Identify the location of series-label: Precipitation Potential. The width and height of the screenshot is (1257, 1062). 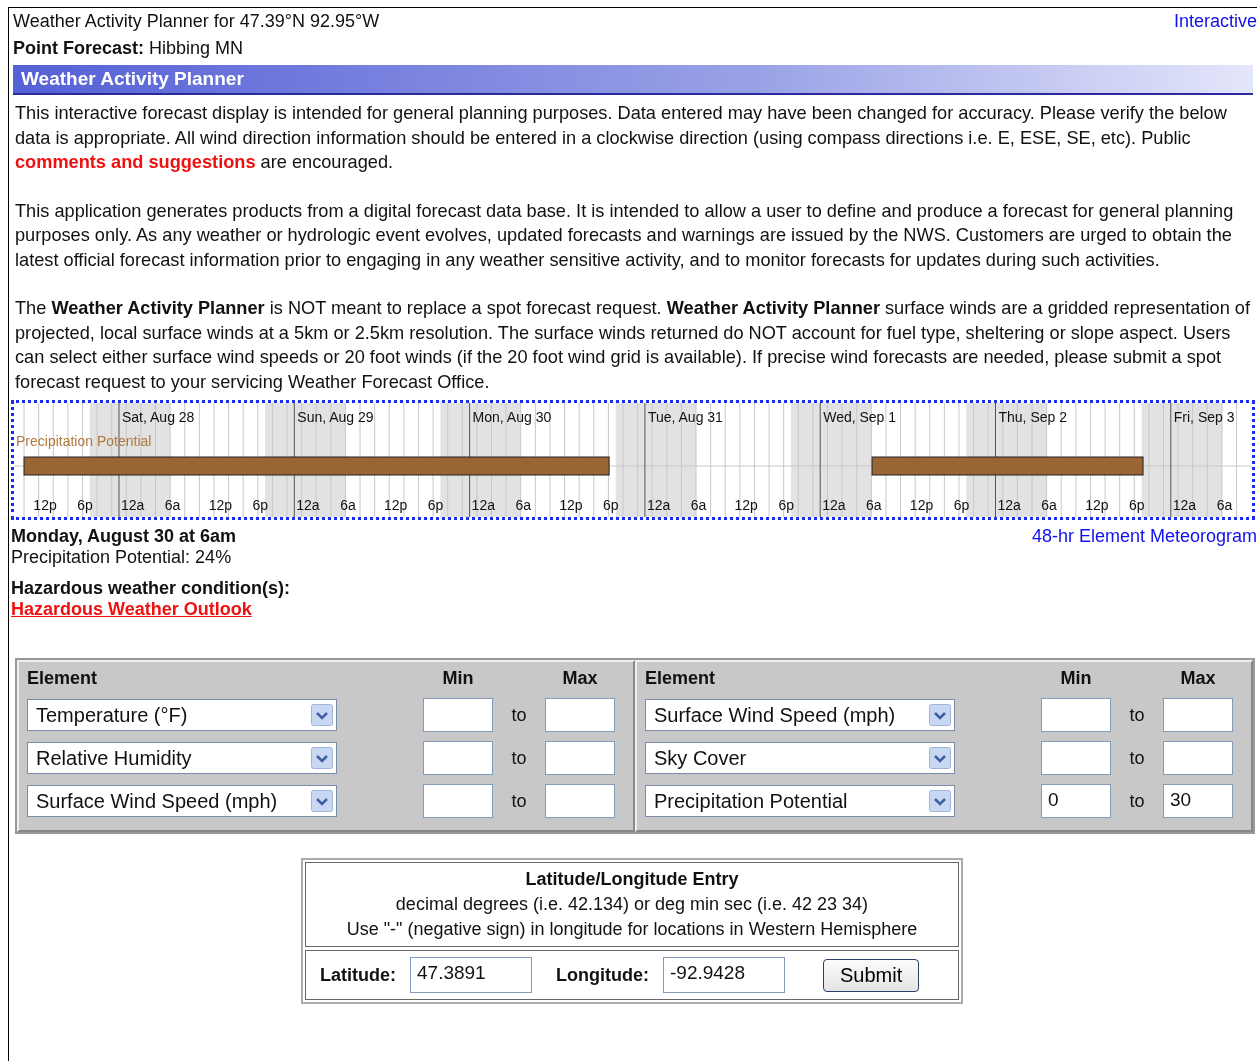
(84, 441).